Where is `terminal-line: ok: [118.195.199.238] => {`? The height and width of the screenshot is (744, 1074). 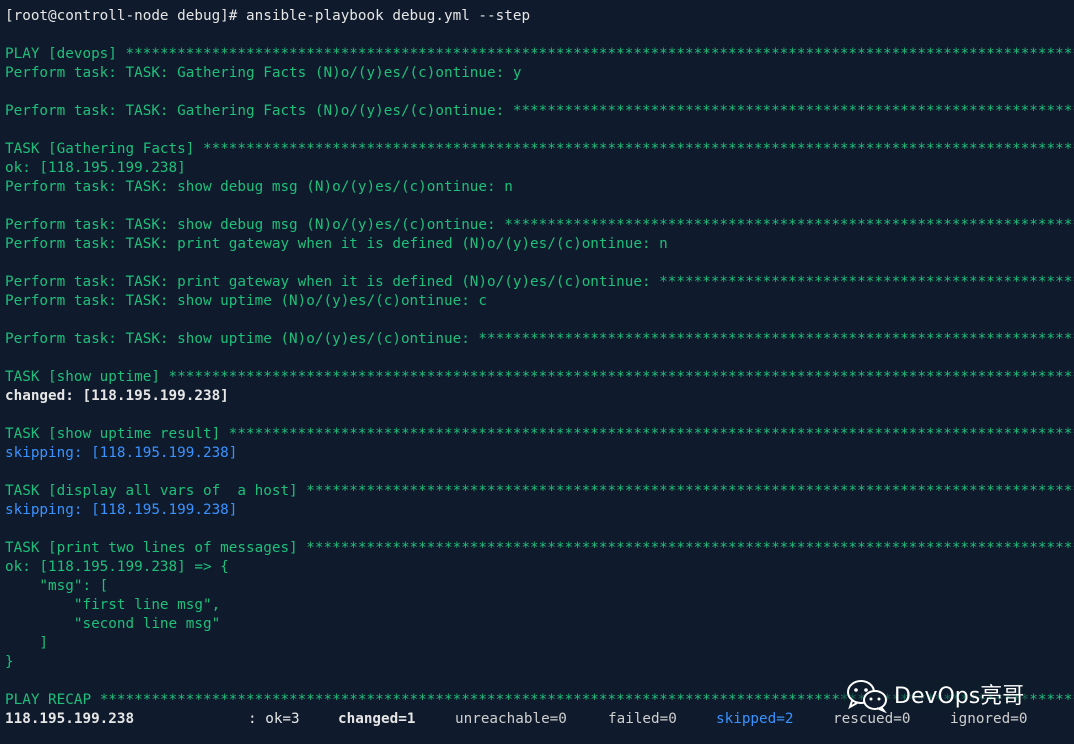
terminal-line: ok: [118.195.199.238] => { is located at coordinates (117, 567).